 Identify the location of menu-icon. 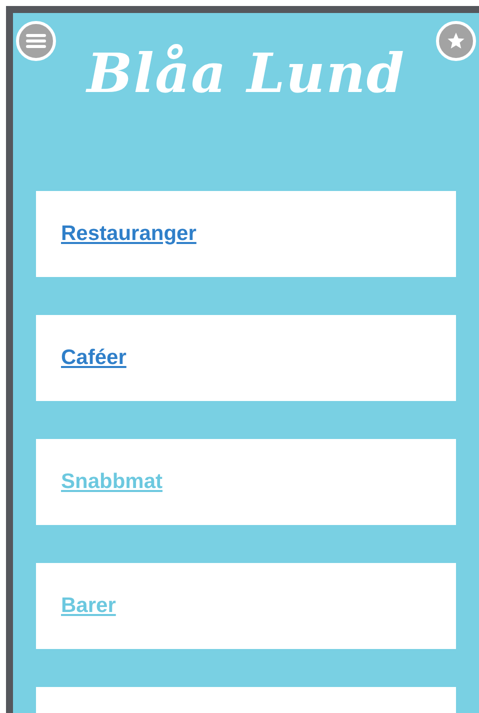
(36, 41).